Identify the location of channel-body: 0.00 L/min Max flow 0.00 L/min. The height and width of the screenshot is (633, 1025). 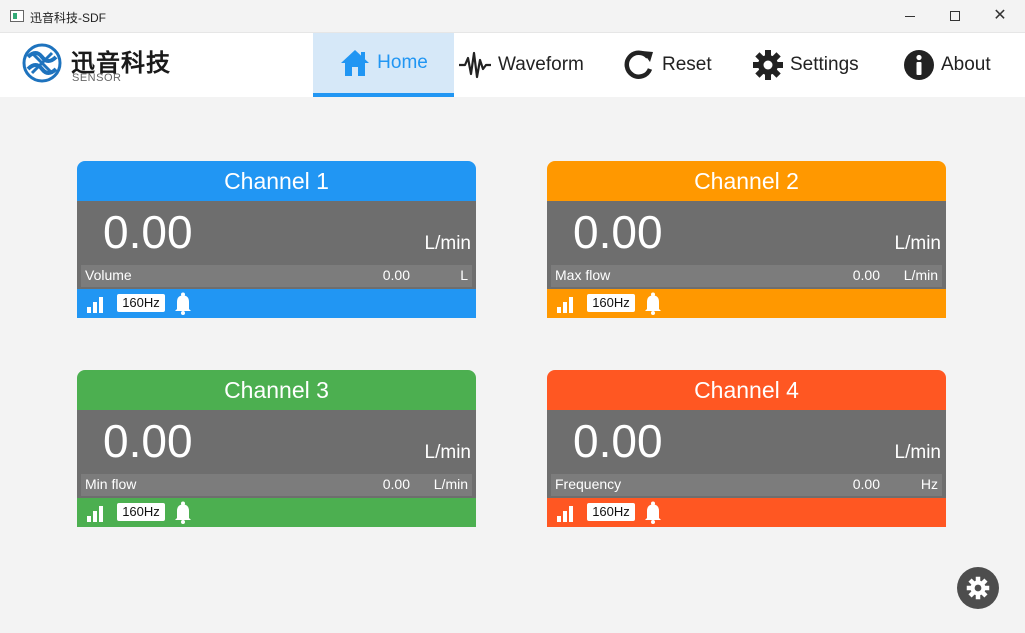
(746, 245).